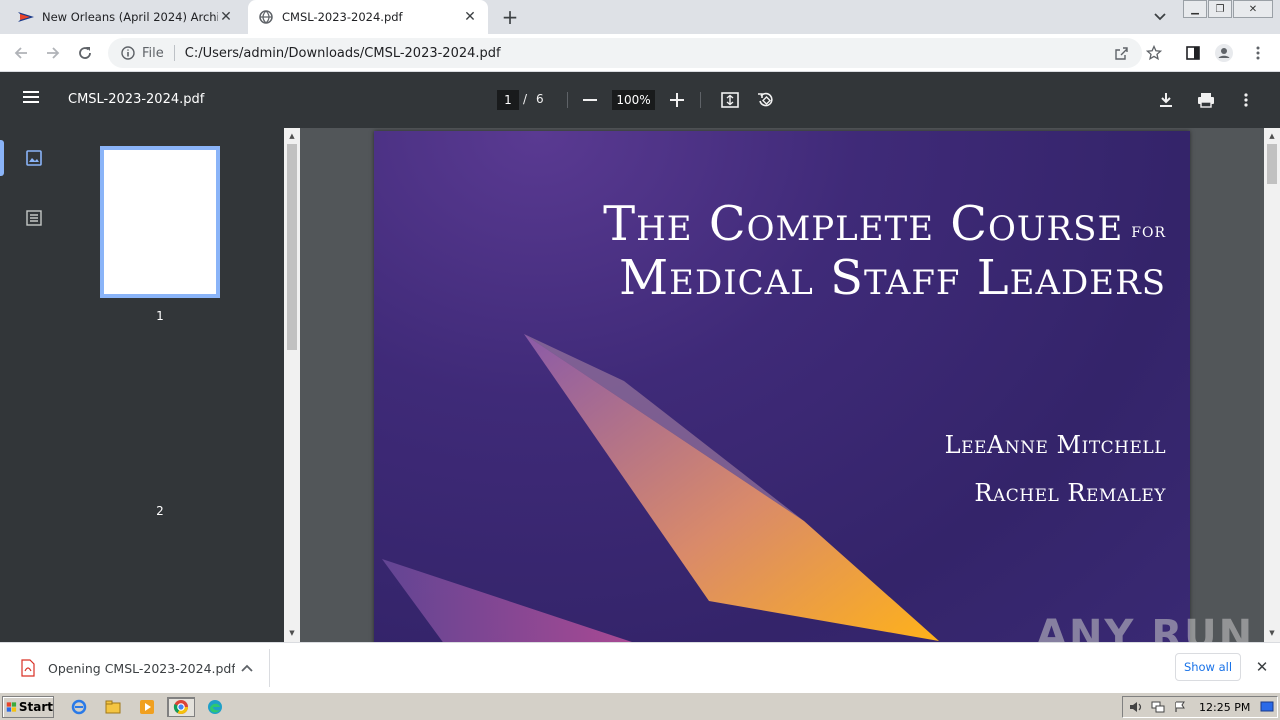  I want to click on download-shelf: Opening CMSL-2023-2024.pdf... Show all ✕, so click(640, 667).